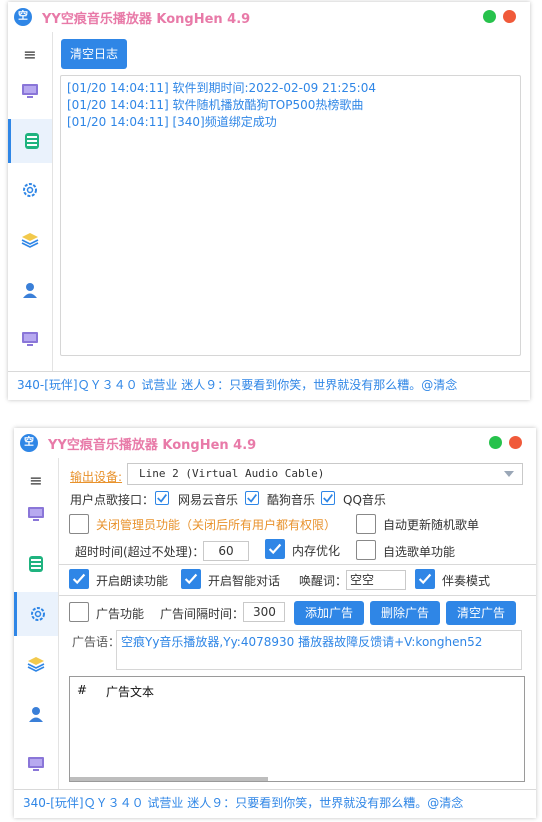 The width and height of the screenshot is (542, 822). What do you see at coordinates (509, 474) in the screenshot?
I see `chevron-down-icon` at bounding box center [509, 474].